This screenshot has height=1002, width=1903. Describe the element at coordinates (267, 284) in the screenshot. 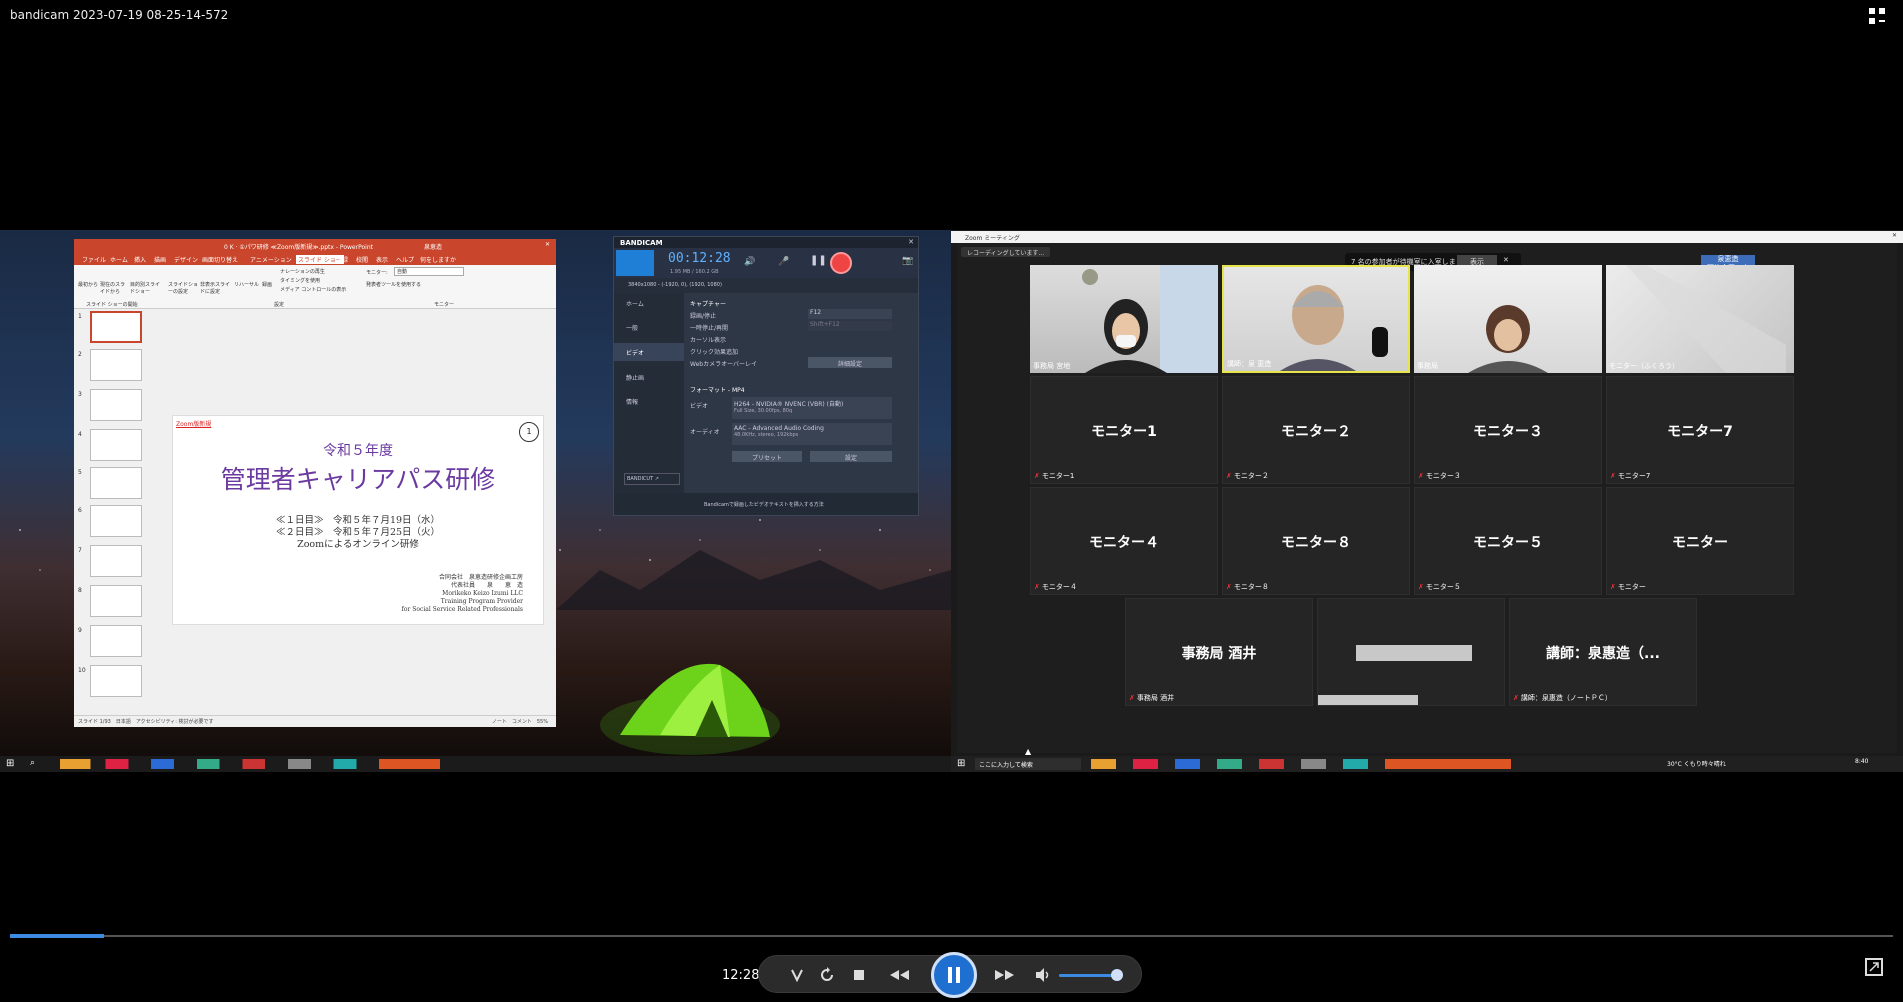

I see `ribbon-record: 録画` at that location.